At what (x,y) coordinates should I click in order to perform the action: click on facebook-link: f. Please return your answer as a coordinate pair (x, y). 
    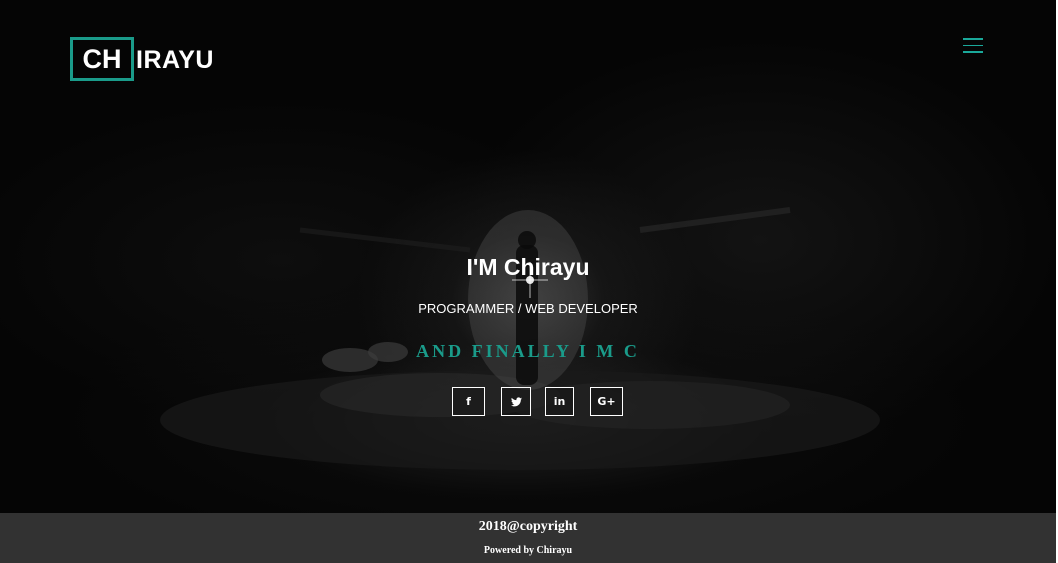
    Looking at the image, I should click on (468, 401).